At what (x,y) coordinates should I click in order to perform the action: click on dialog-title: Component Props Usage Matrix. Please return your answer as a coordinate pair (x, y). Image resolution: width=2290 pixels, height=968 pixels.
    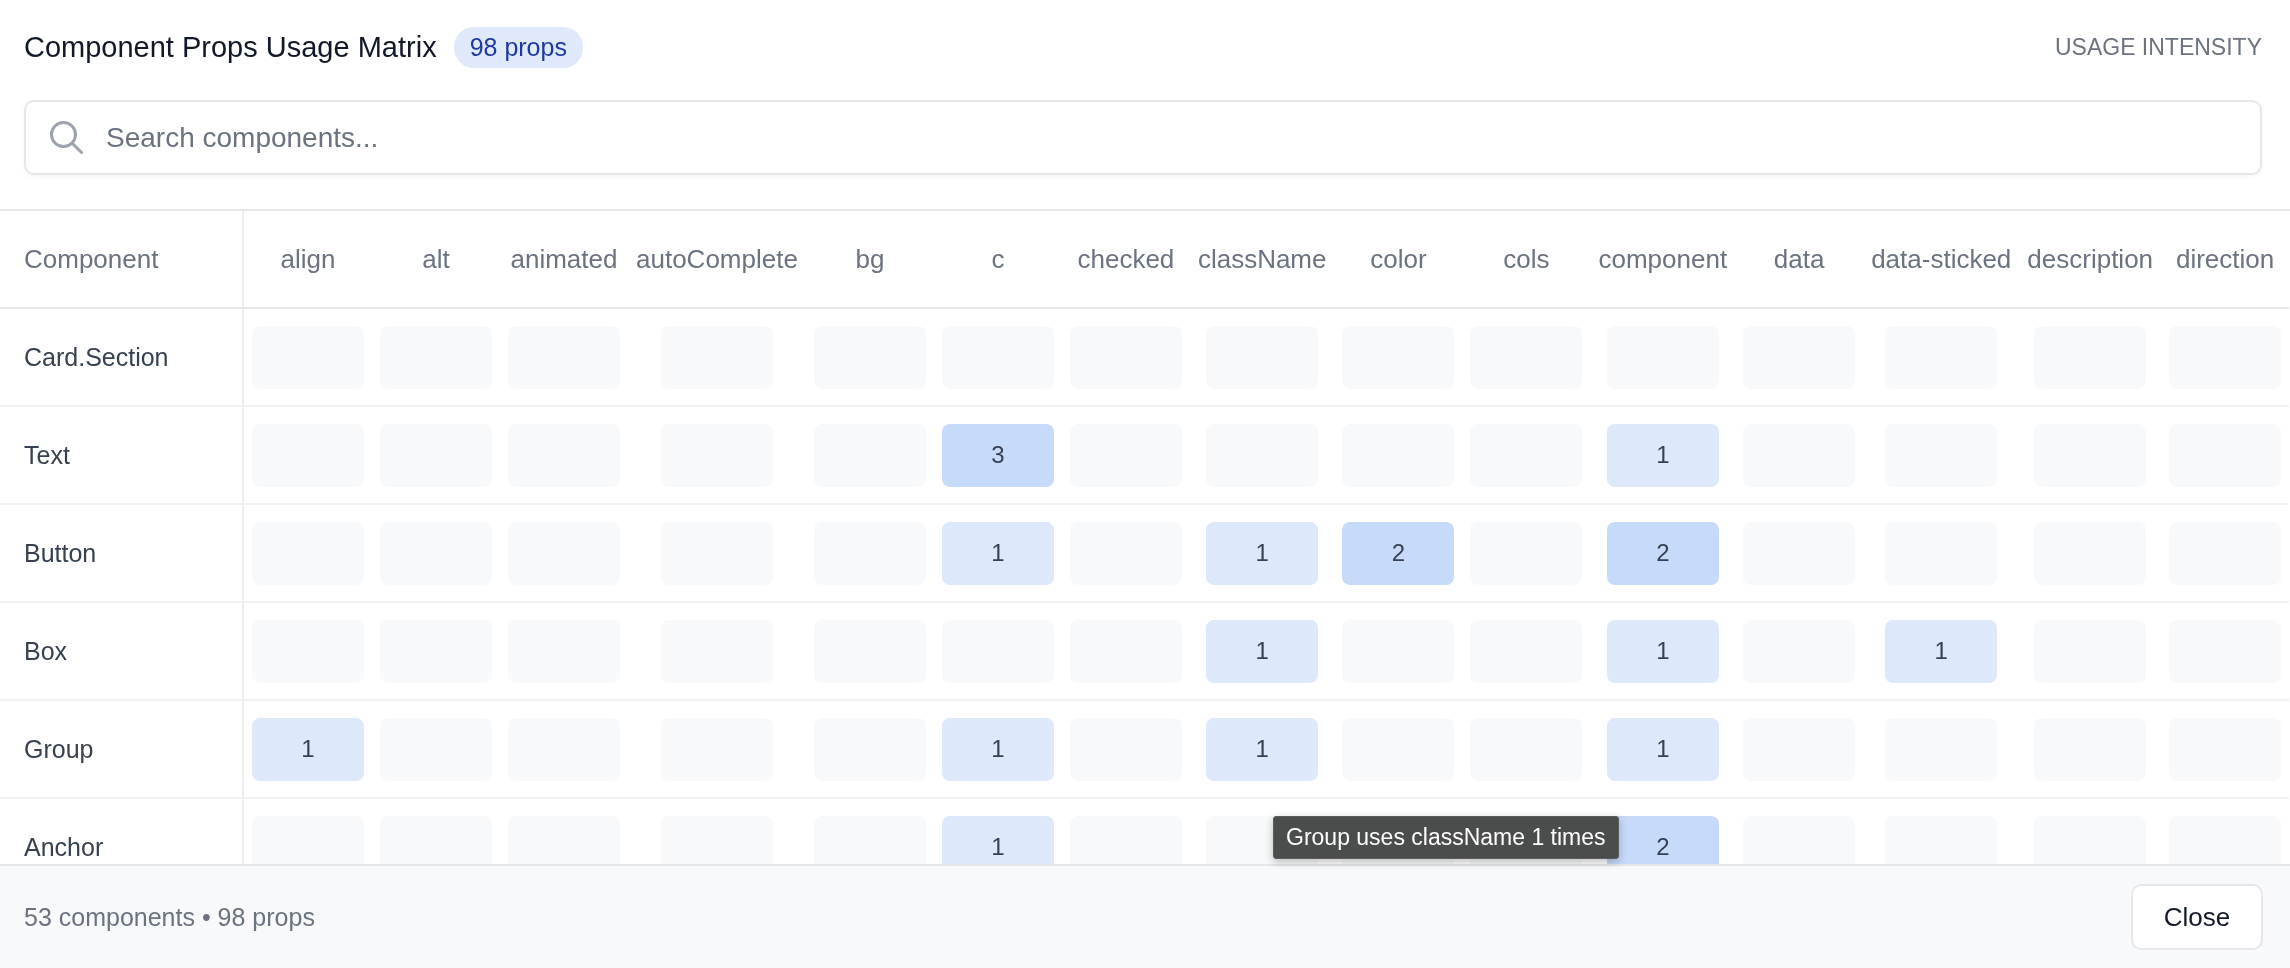
    Looking at the image, I should click on (230, 47).